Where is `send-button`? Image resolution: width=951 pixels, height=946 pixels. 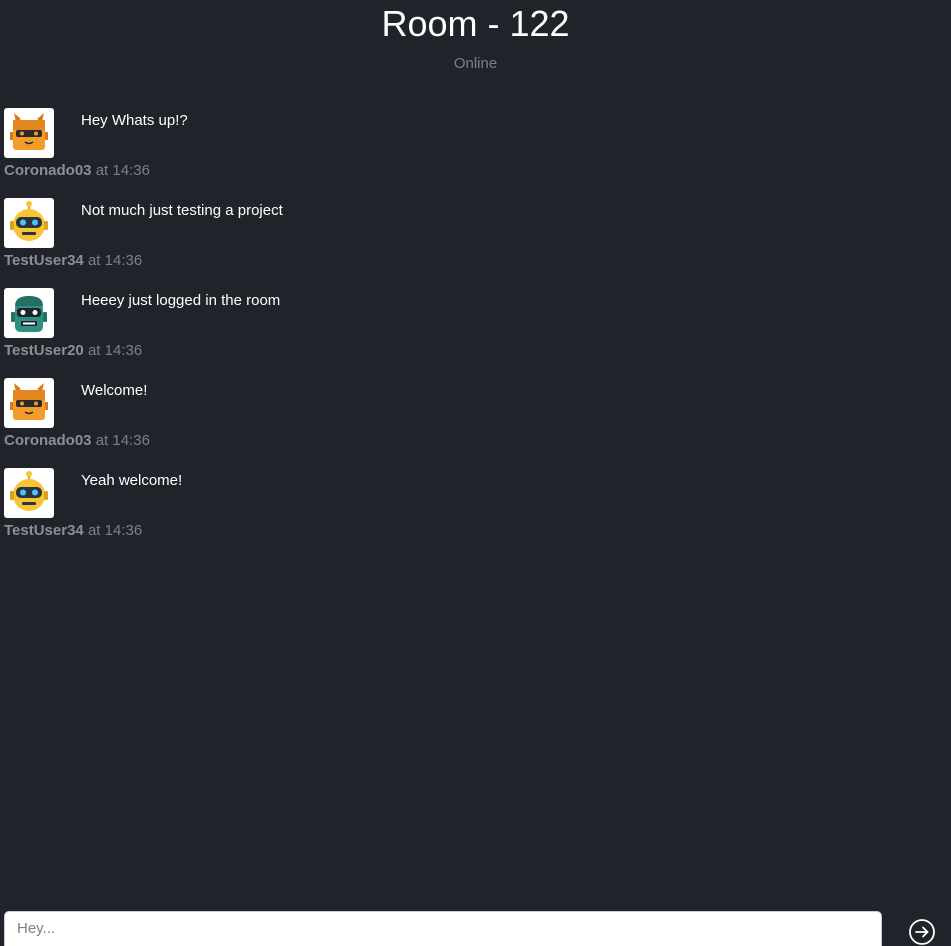
send-button is located at coordinates (922, 932).